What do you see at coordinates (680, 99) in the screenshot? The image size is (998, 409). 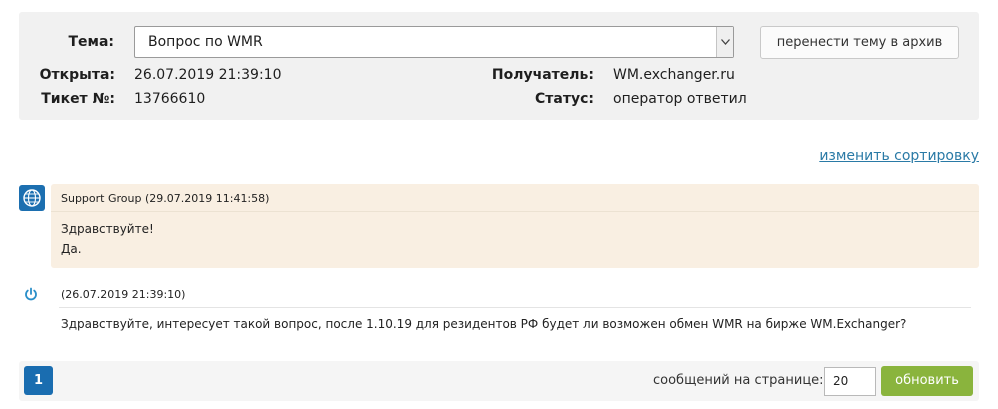 I see `status-value: оператор ответил` at bounding box center [680, 99].